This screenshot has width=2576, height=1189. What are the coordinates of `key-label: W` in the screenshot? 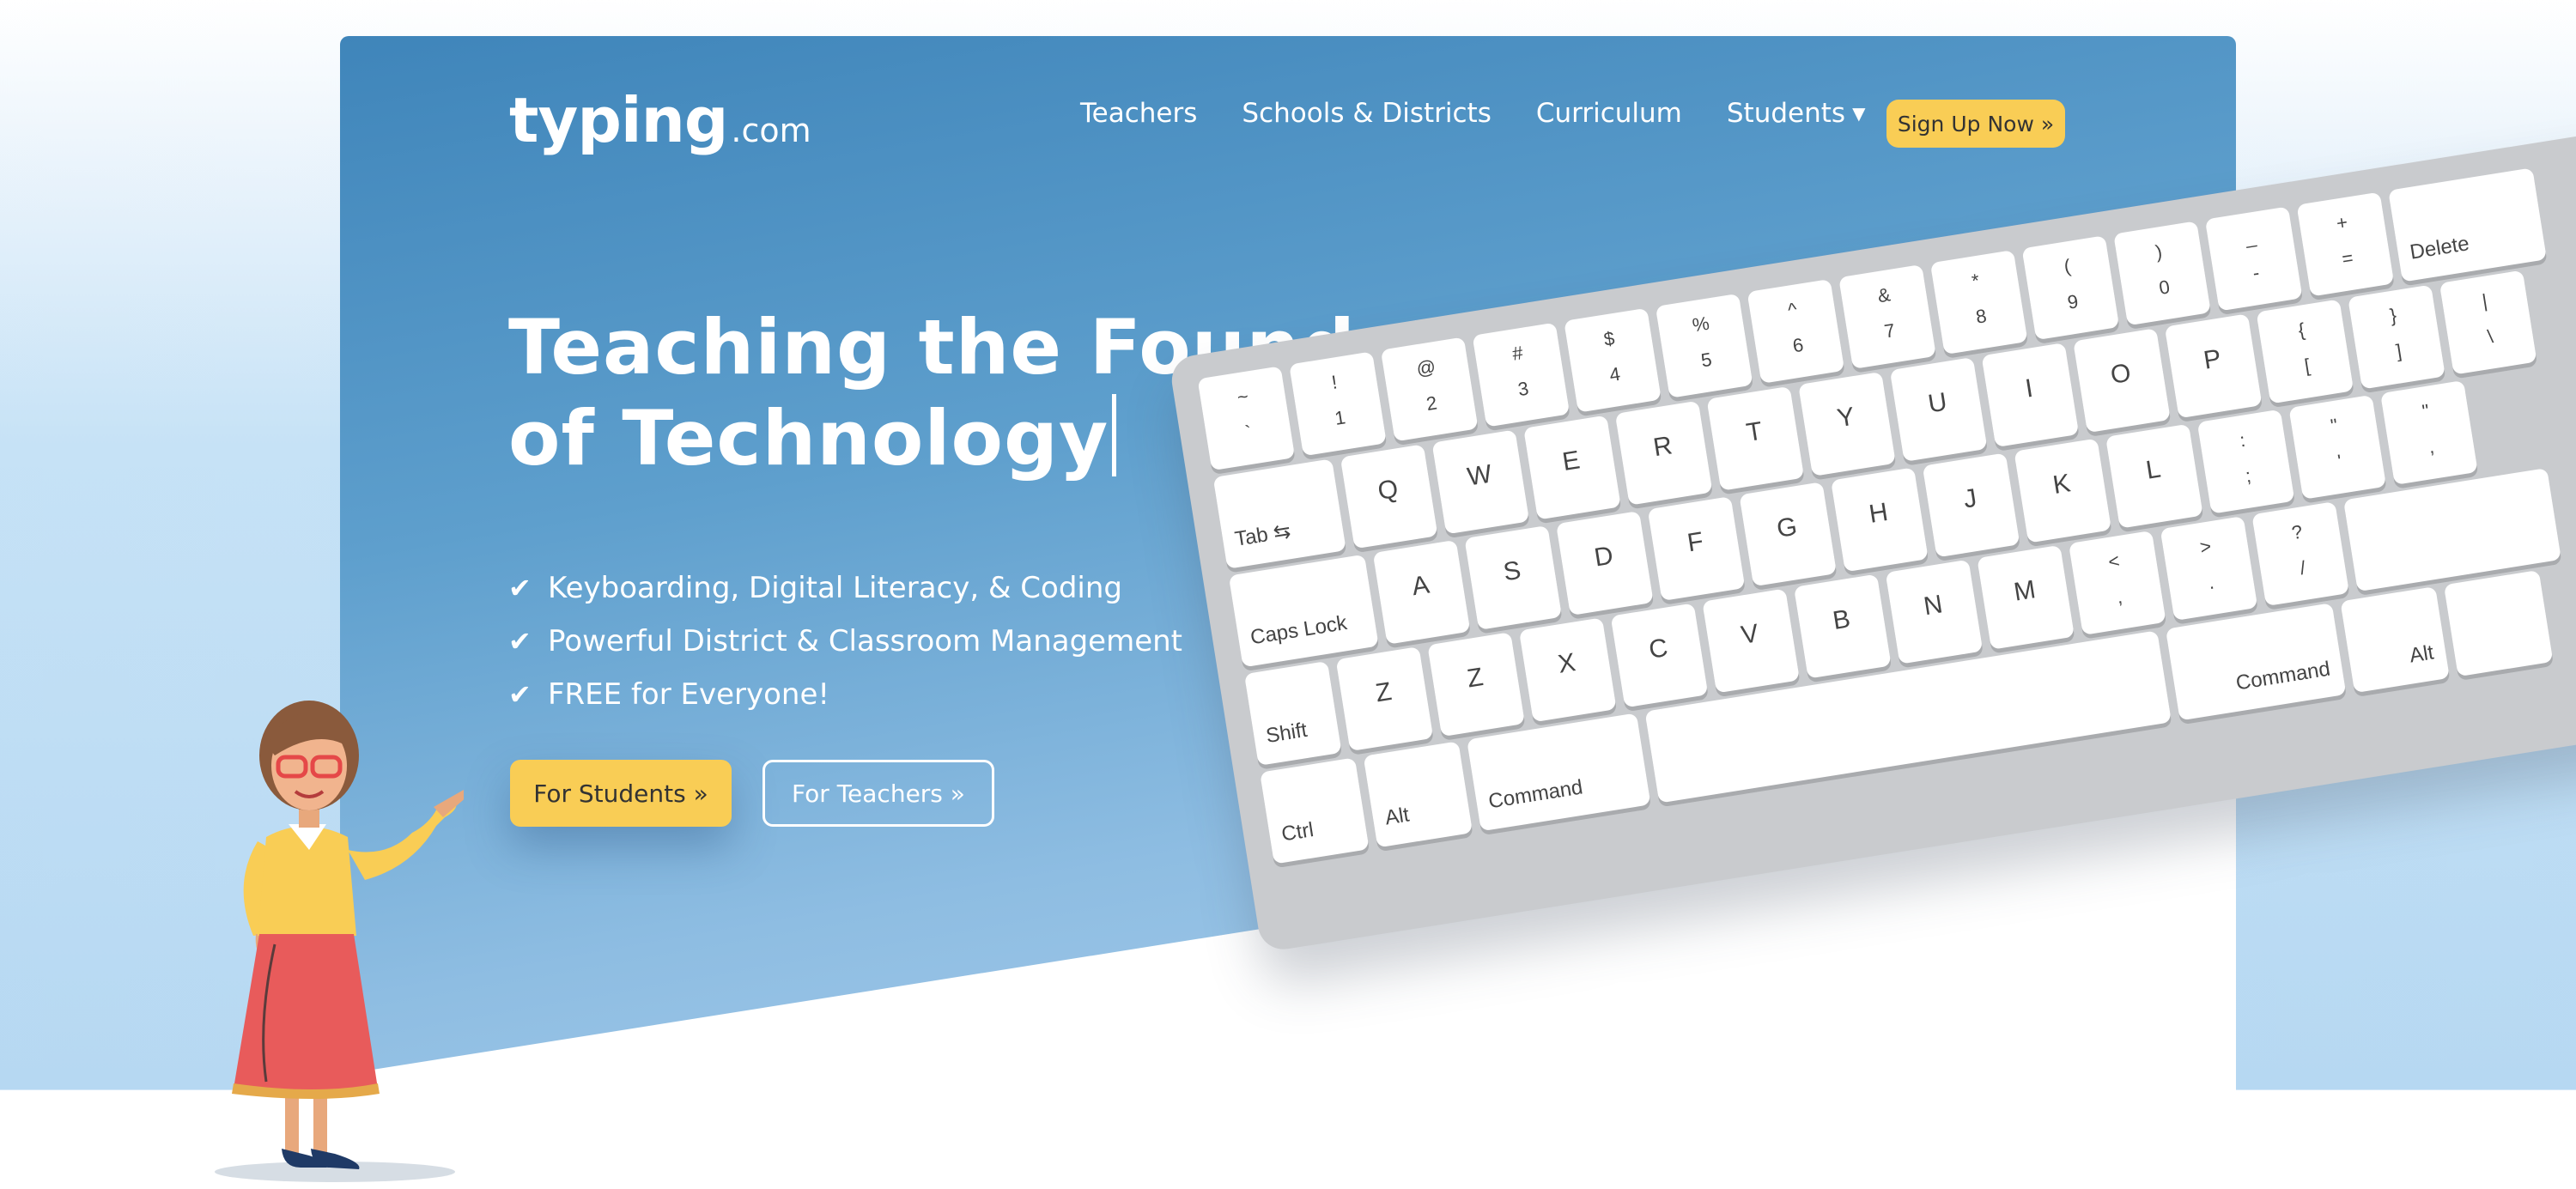 It's located at (1480, 475).